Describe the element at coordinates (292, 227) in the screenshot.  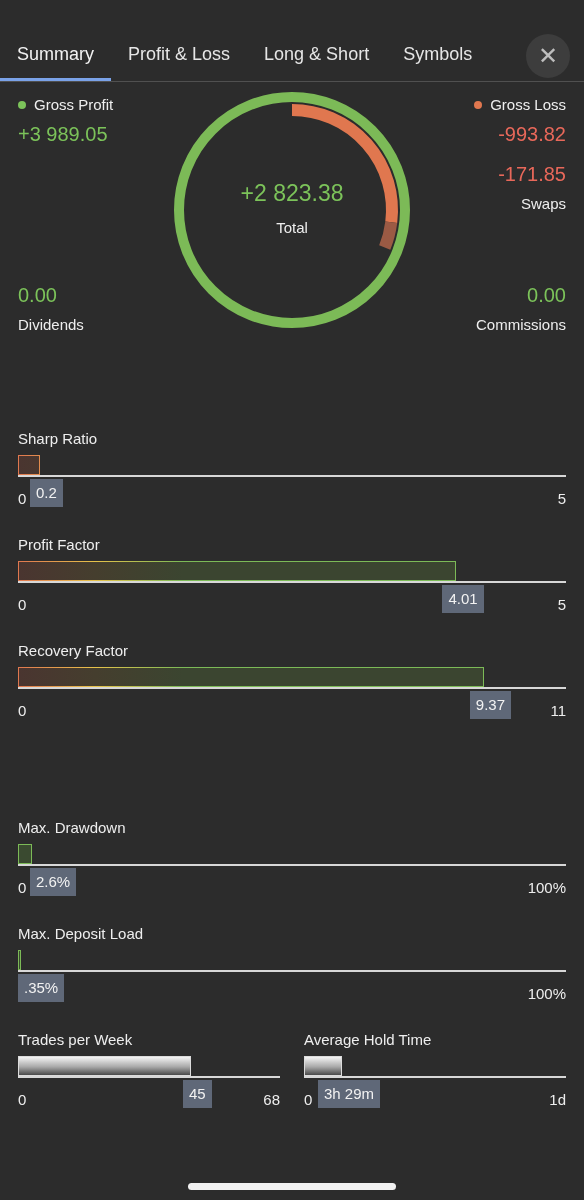
I see `total-label: Total` at that location.